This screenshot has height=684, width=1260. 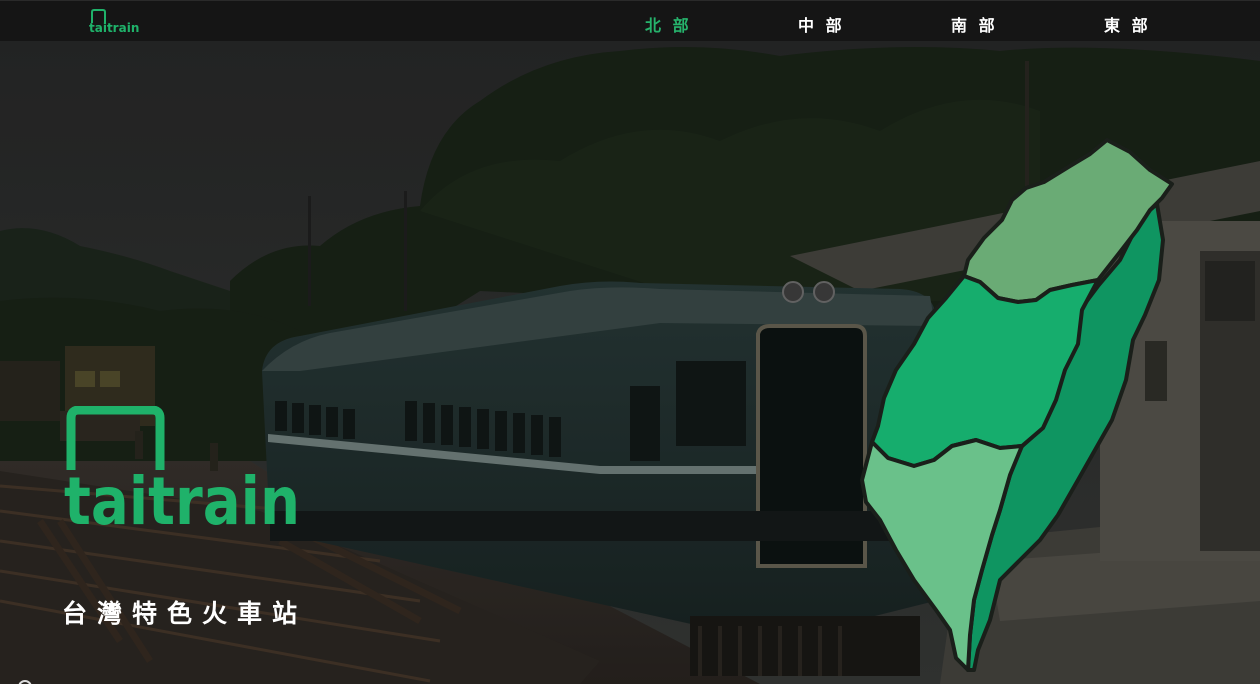 I want to click on hero-tagline: 台灣特色火車站, so click(x=185, y=613).